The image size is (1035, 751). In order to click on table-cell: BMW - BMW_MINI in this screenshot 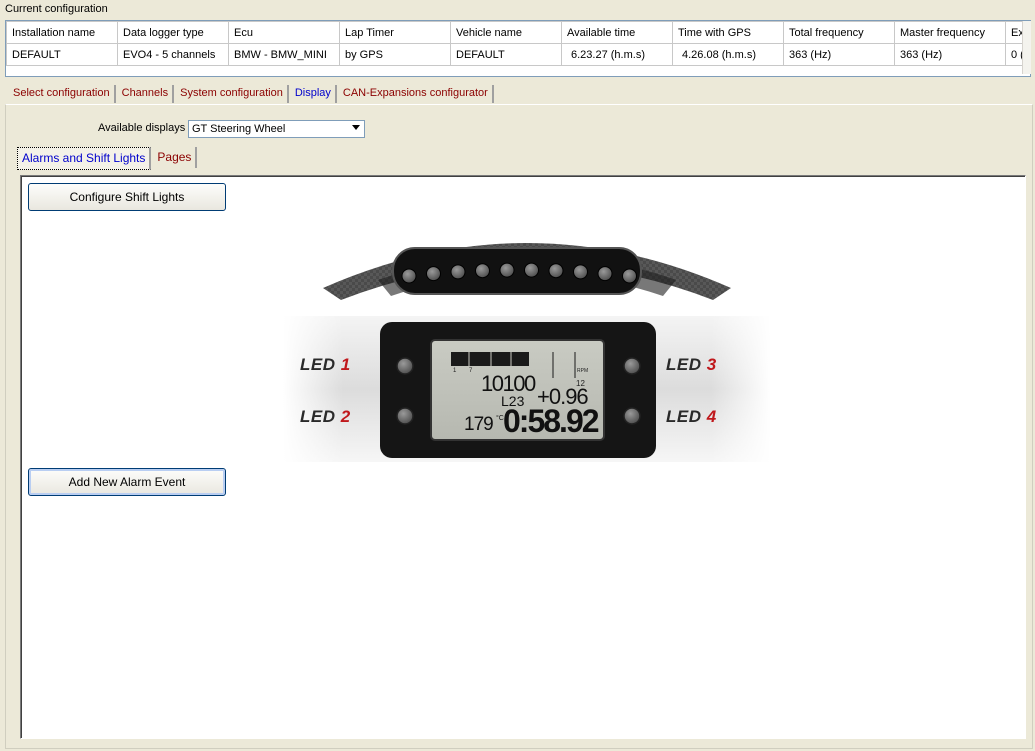, I will do `click(284, 54)`.